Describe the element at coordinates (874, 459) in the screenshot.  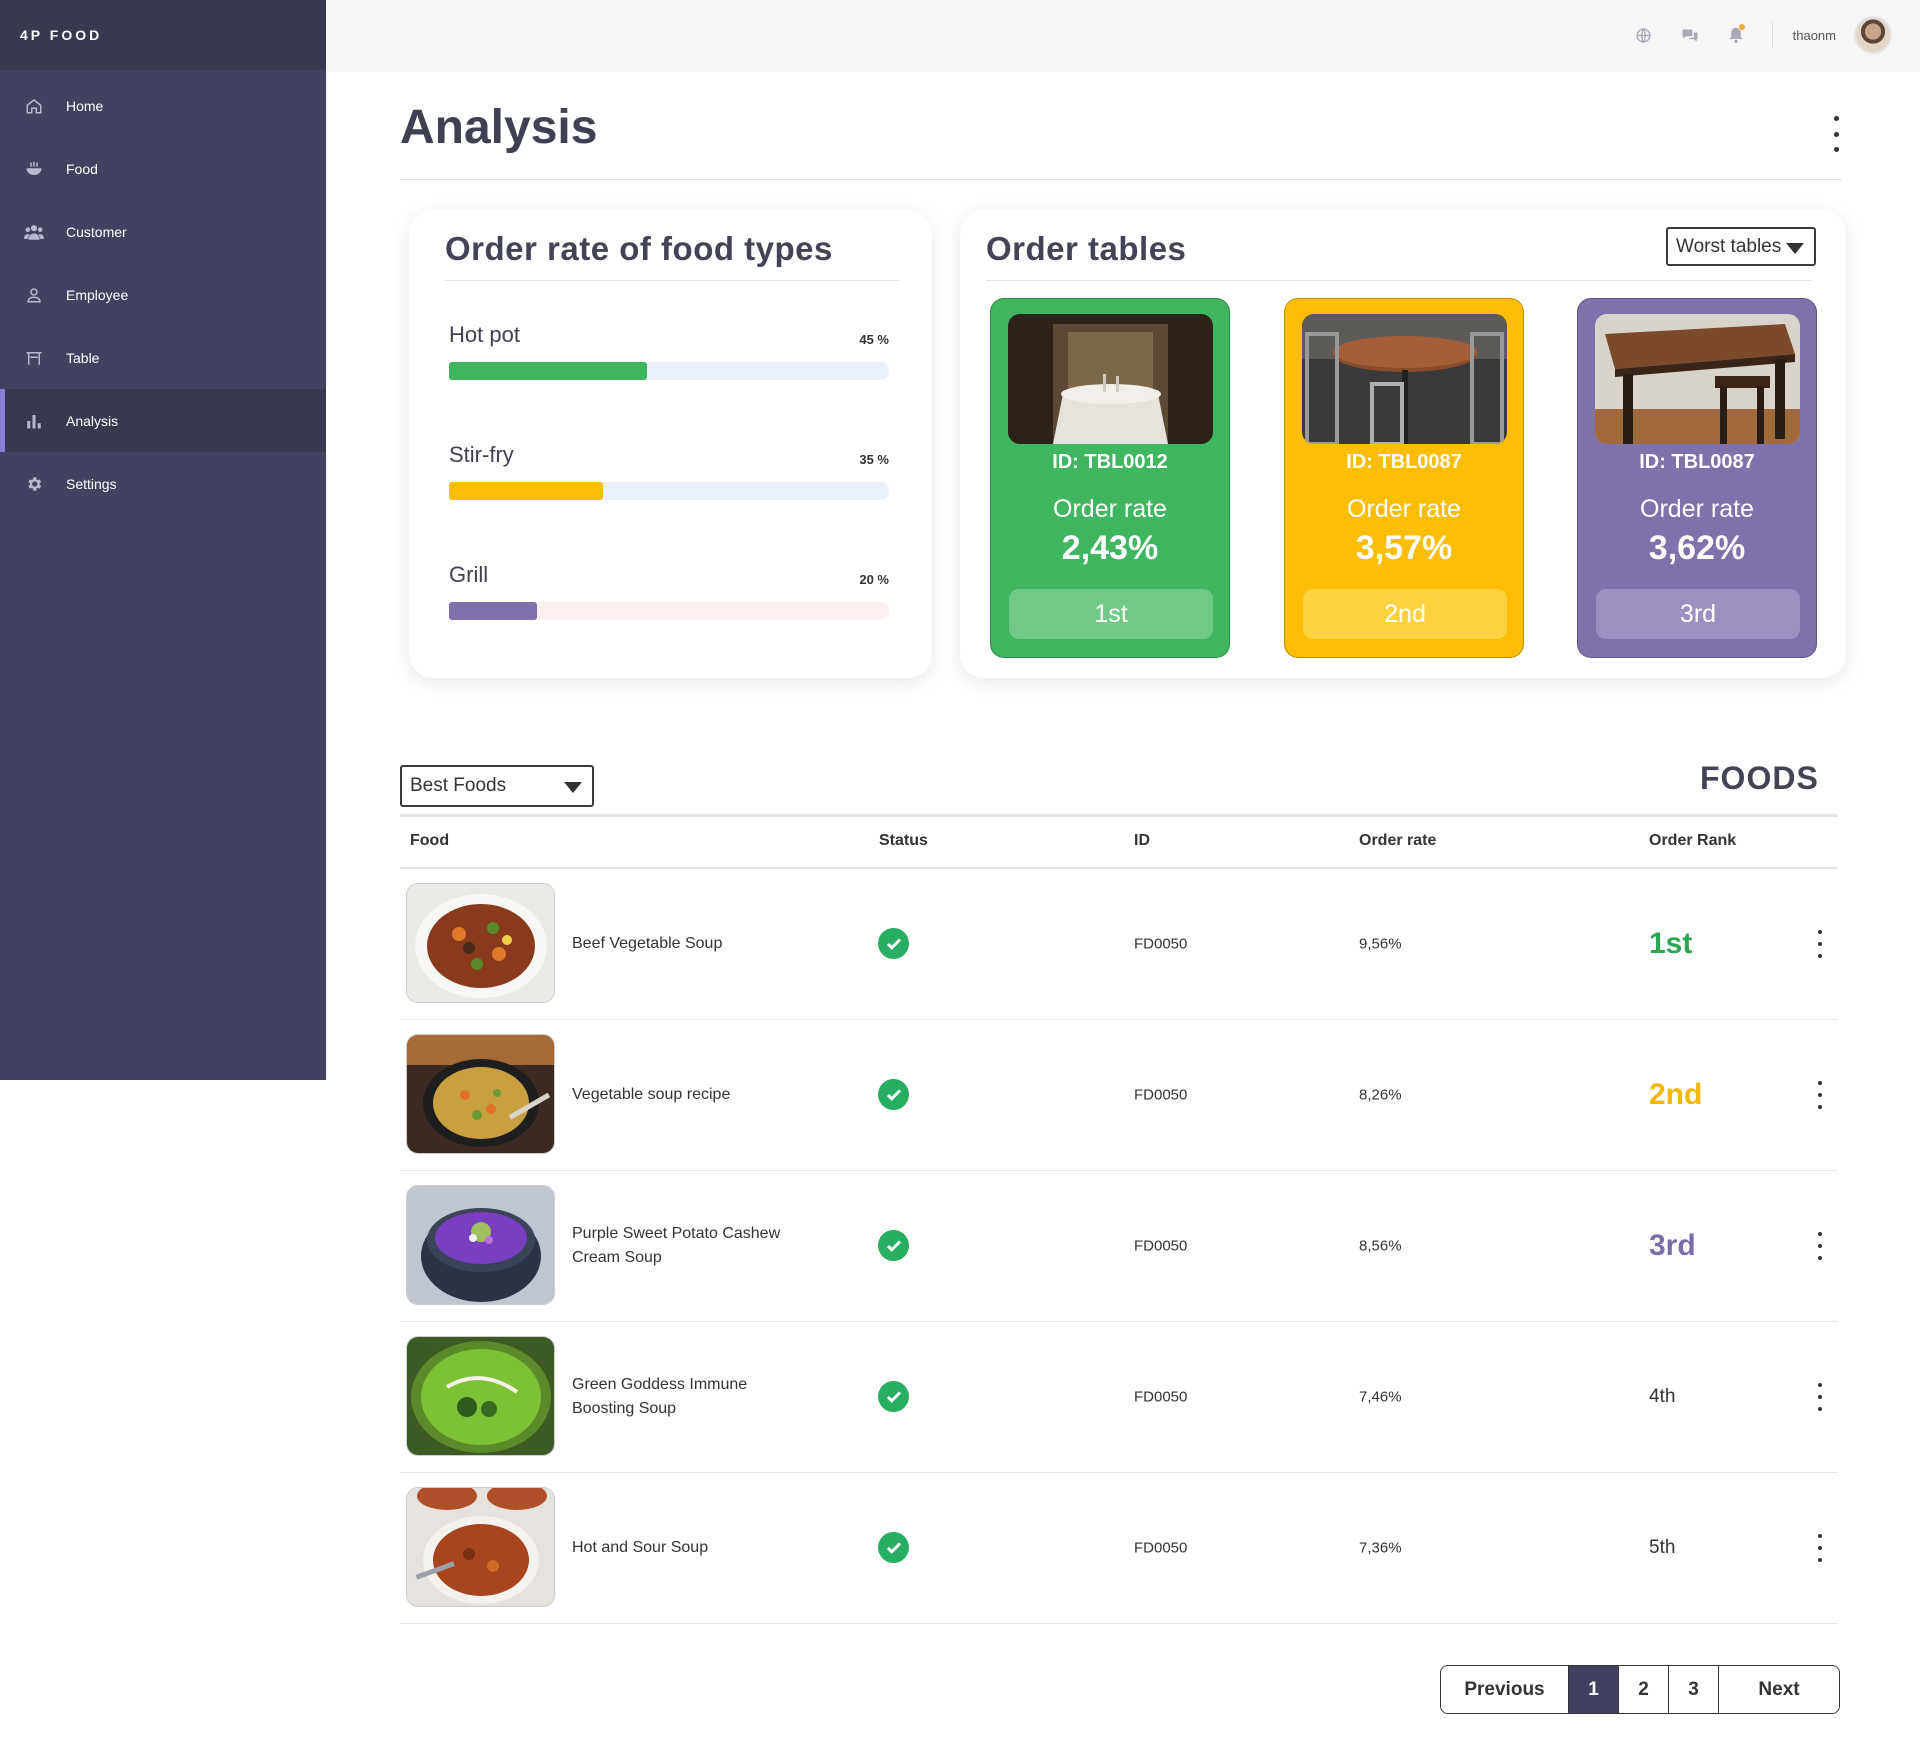
I see `food-type-percent: 35 %` at that location.